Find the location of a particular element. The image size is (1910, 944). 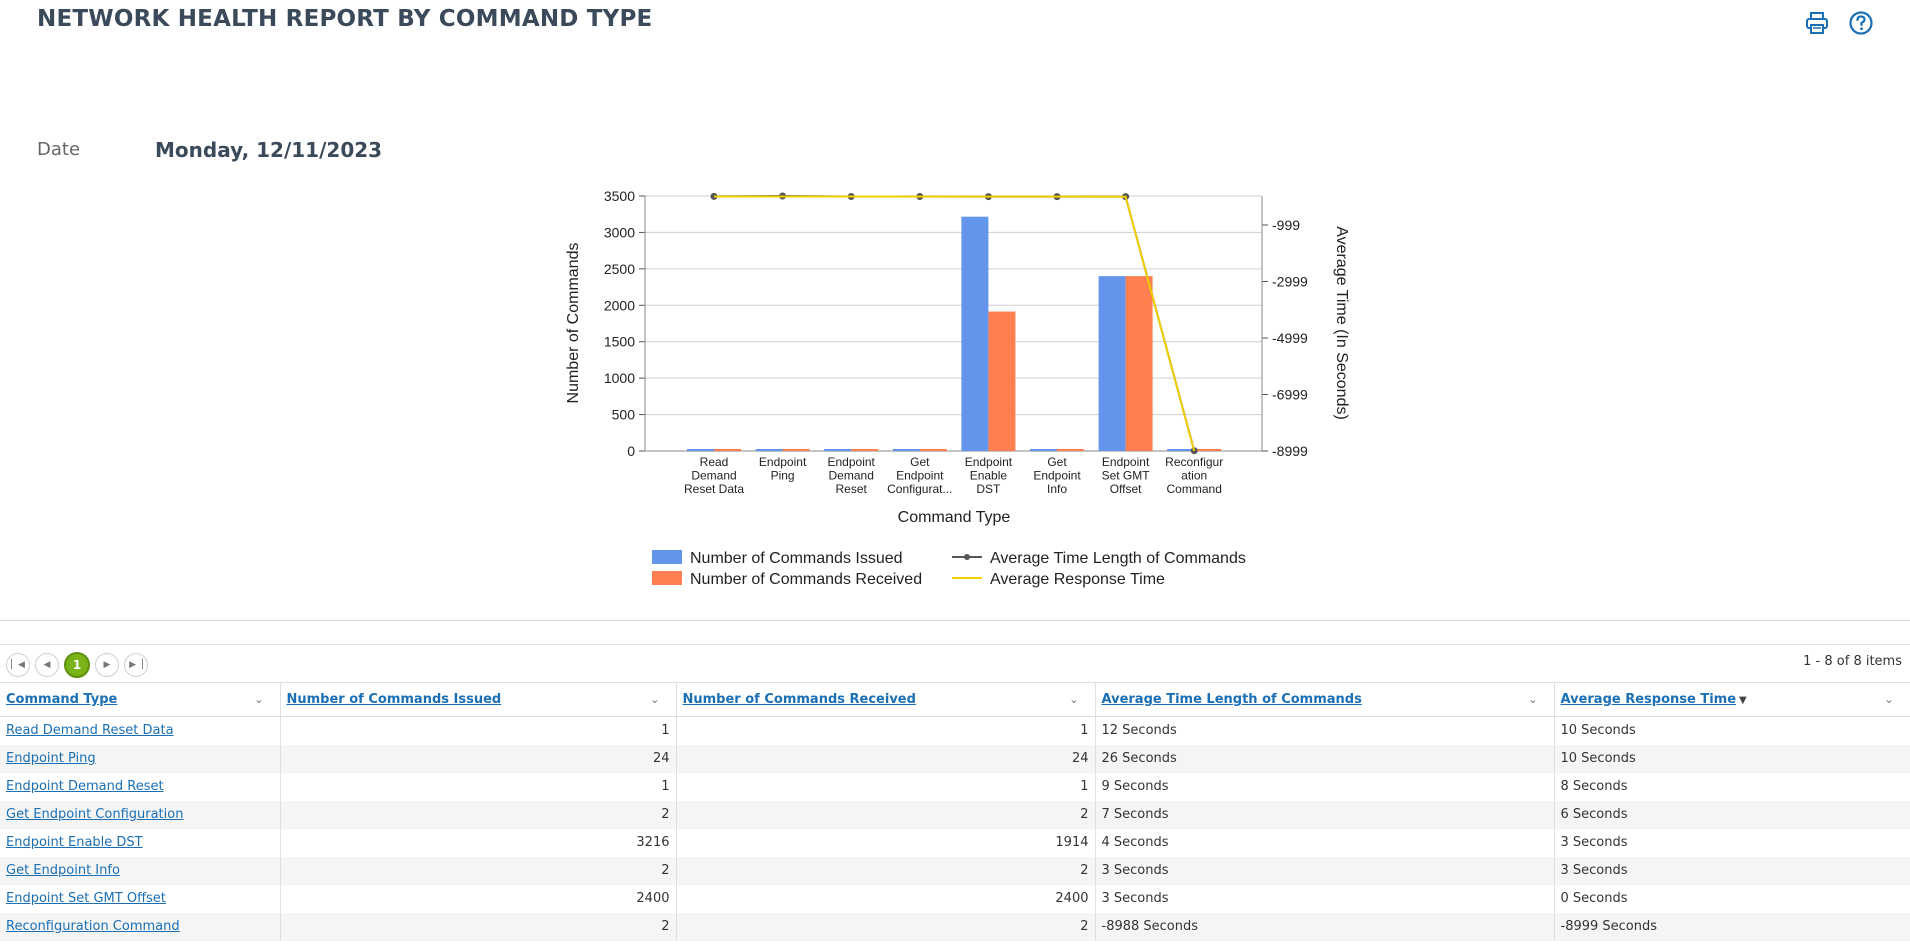

cell-average-time-length: 7 Seconds is located at coordinates (1325, 814).